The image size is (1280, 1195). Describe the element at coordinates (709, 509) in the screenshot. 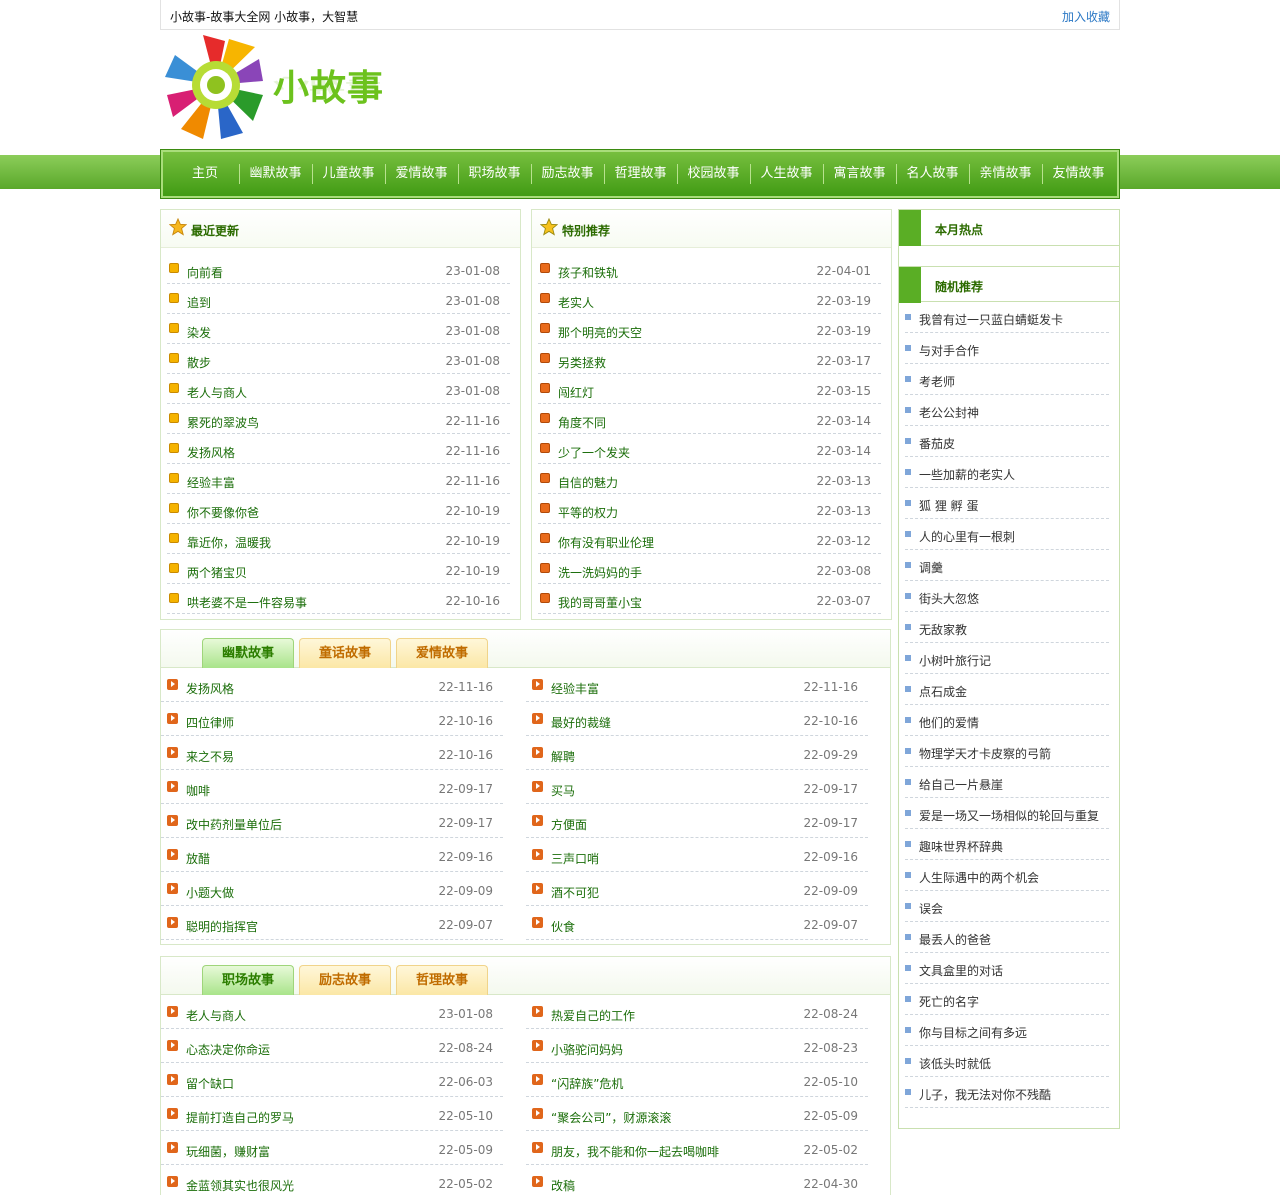

I see `list-item: 平等的权力 22-03-13` at that location.